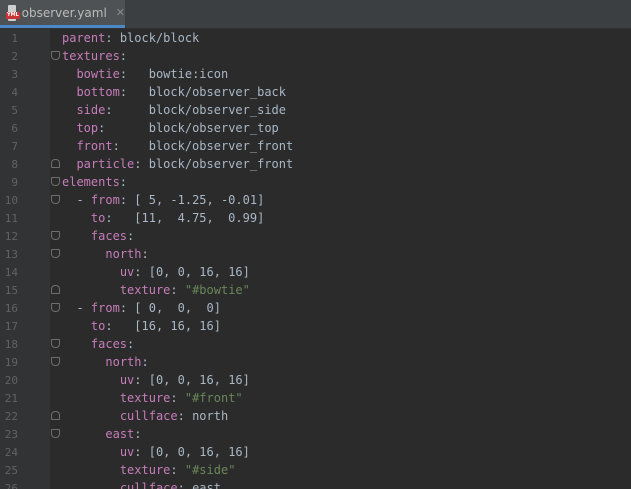  Describe the element at coordinates (87, 128) in the screenshot. I see `yaml-key: top` at that location.